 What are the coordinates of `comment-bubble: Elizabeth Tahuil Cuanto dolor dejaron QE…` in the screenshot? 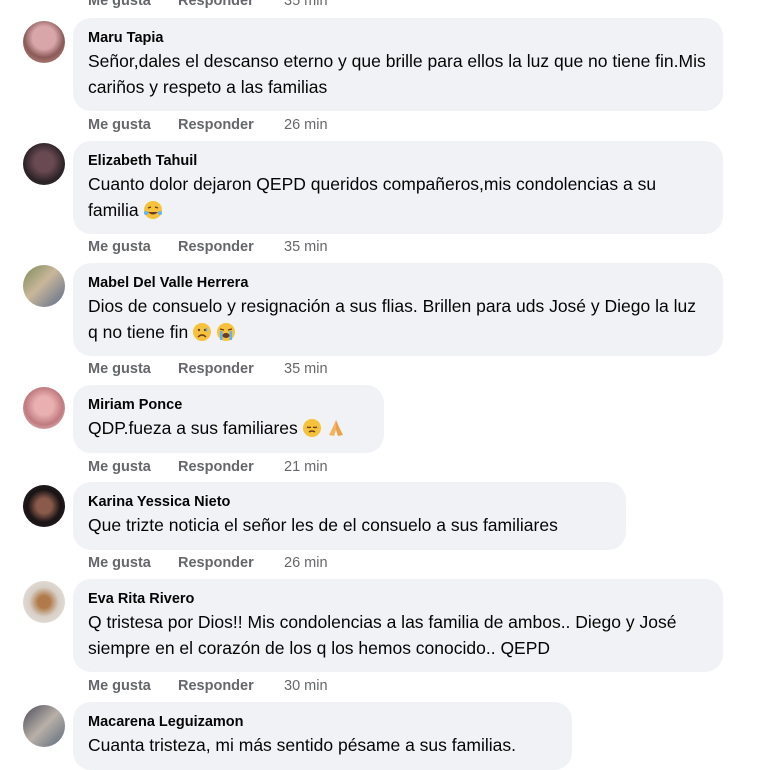 It's located at (398, 187).